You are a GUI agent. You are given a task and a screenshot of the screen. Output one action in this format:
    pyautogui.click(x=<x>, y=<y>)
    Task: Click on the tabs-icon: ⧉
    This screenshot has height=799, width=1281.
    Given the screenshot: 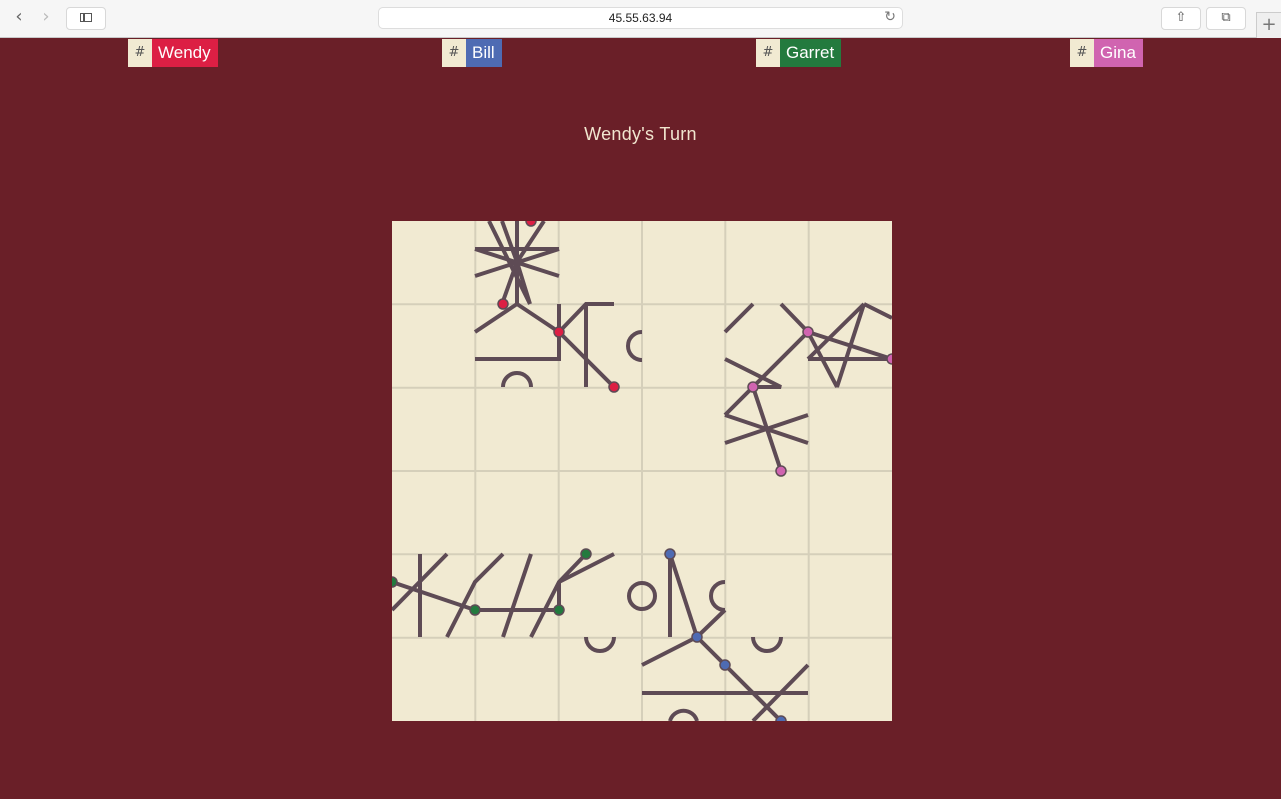 What is the action you would take?
    pyautogui.click(x=1226, y=17)
    